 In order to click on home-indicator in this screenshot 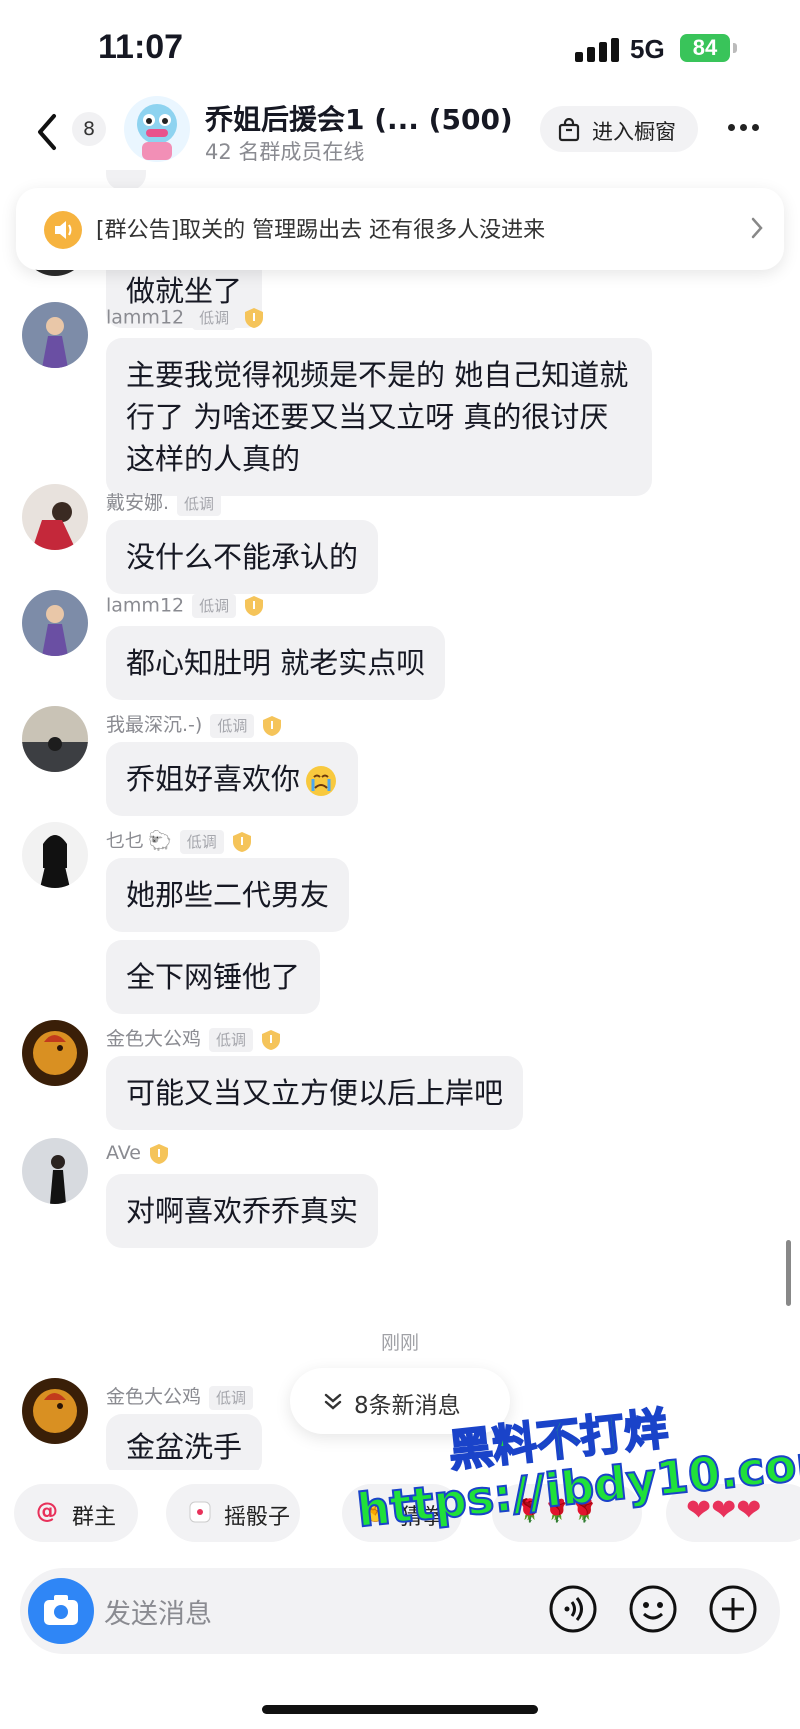, I will do `click(400, 1709)`.